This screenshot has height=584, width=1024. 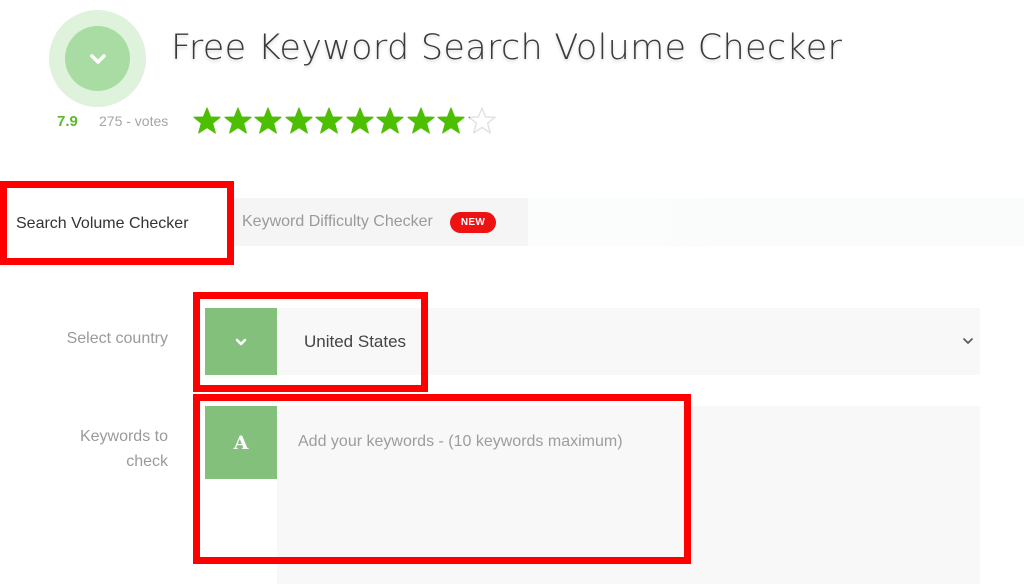 I want to click on select-country-label: Select country, so click(x=117, y=338).